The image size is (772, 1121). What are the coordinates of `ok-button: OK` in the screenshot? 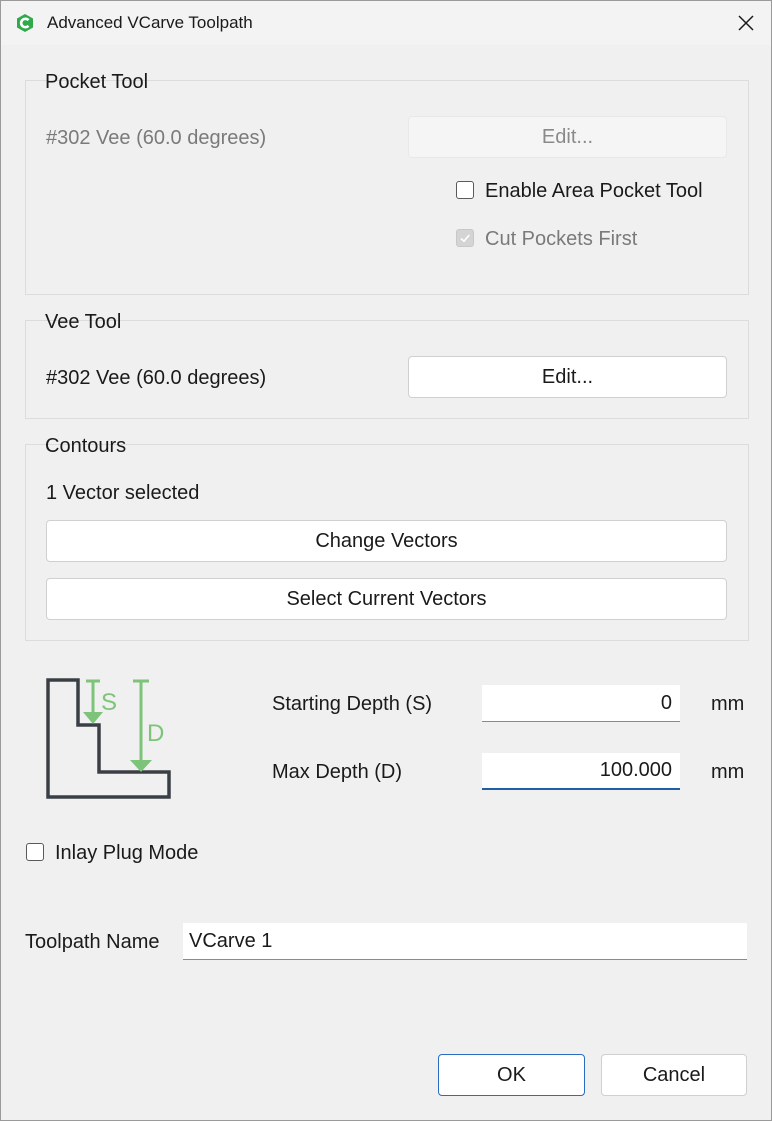 It's located at (511, 1075).